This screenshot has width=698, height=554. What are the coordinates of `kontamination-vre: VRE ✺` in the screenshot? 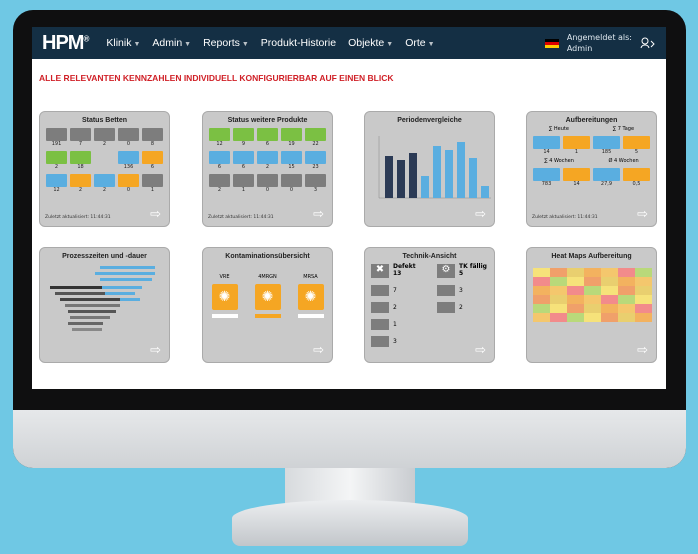 It's located at (224, 296).